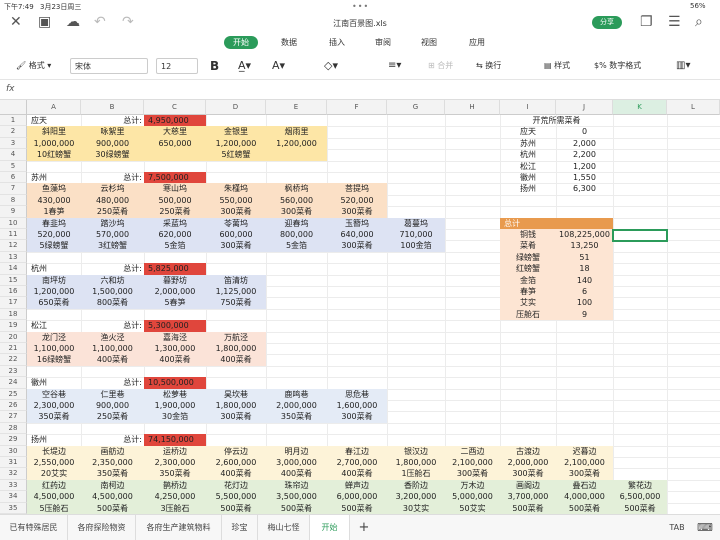 The width and height of the screenshot is (720, 540). I want to click on cell-B15: 六和坊, so click(112, 280).